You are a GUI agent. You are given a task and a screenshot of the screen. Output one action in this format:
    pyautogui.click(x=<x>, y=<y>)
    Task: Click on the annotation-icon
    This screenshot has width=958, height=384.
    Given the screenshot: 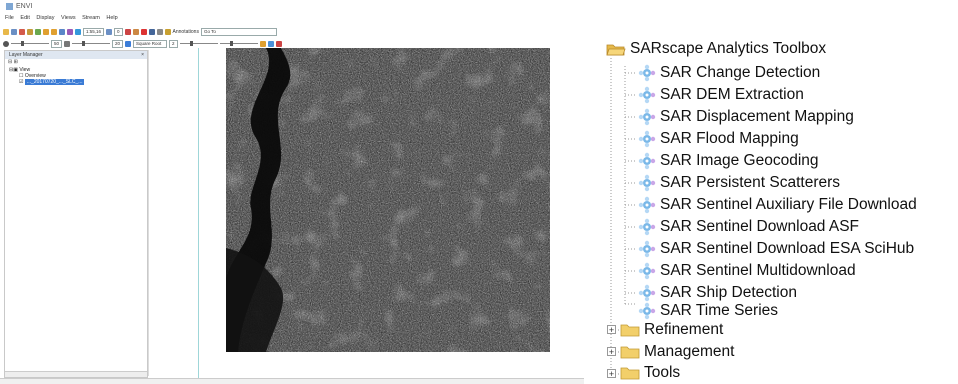 What is the action you would take?
    pyautogui.click(x=167, y=31)
    